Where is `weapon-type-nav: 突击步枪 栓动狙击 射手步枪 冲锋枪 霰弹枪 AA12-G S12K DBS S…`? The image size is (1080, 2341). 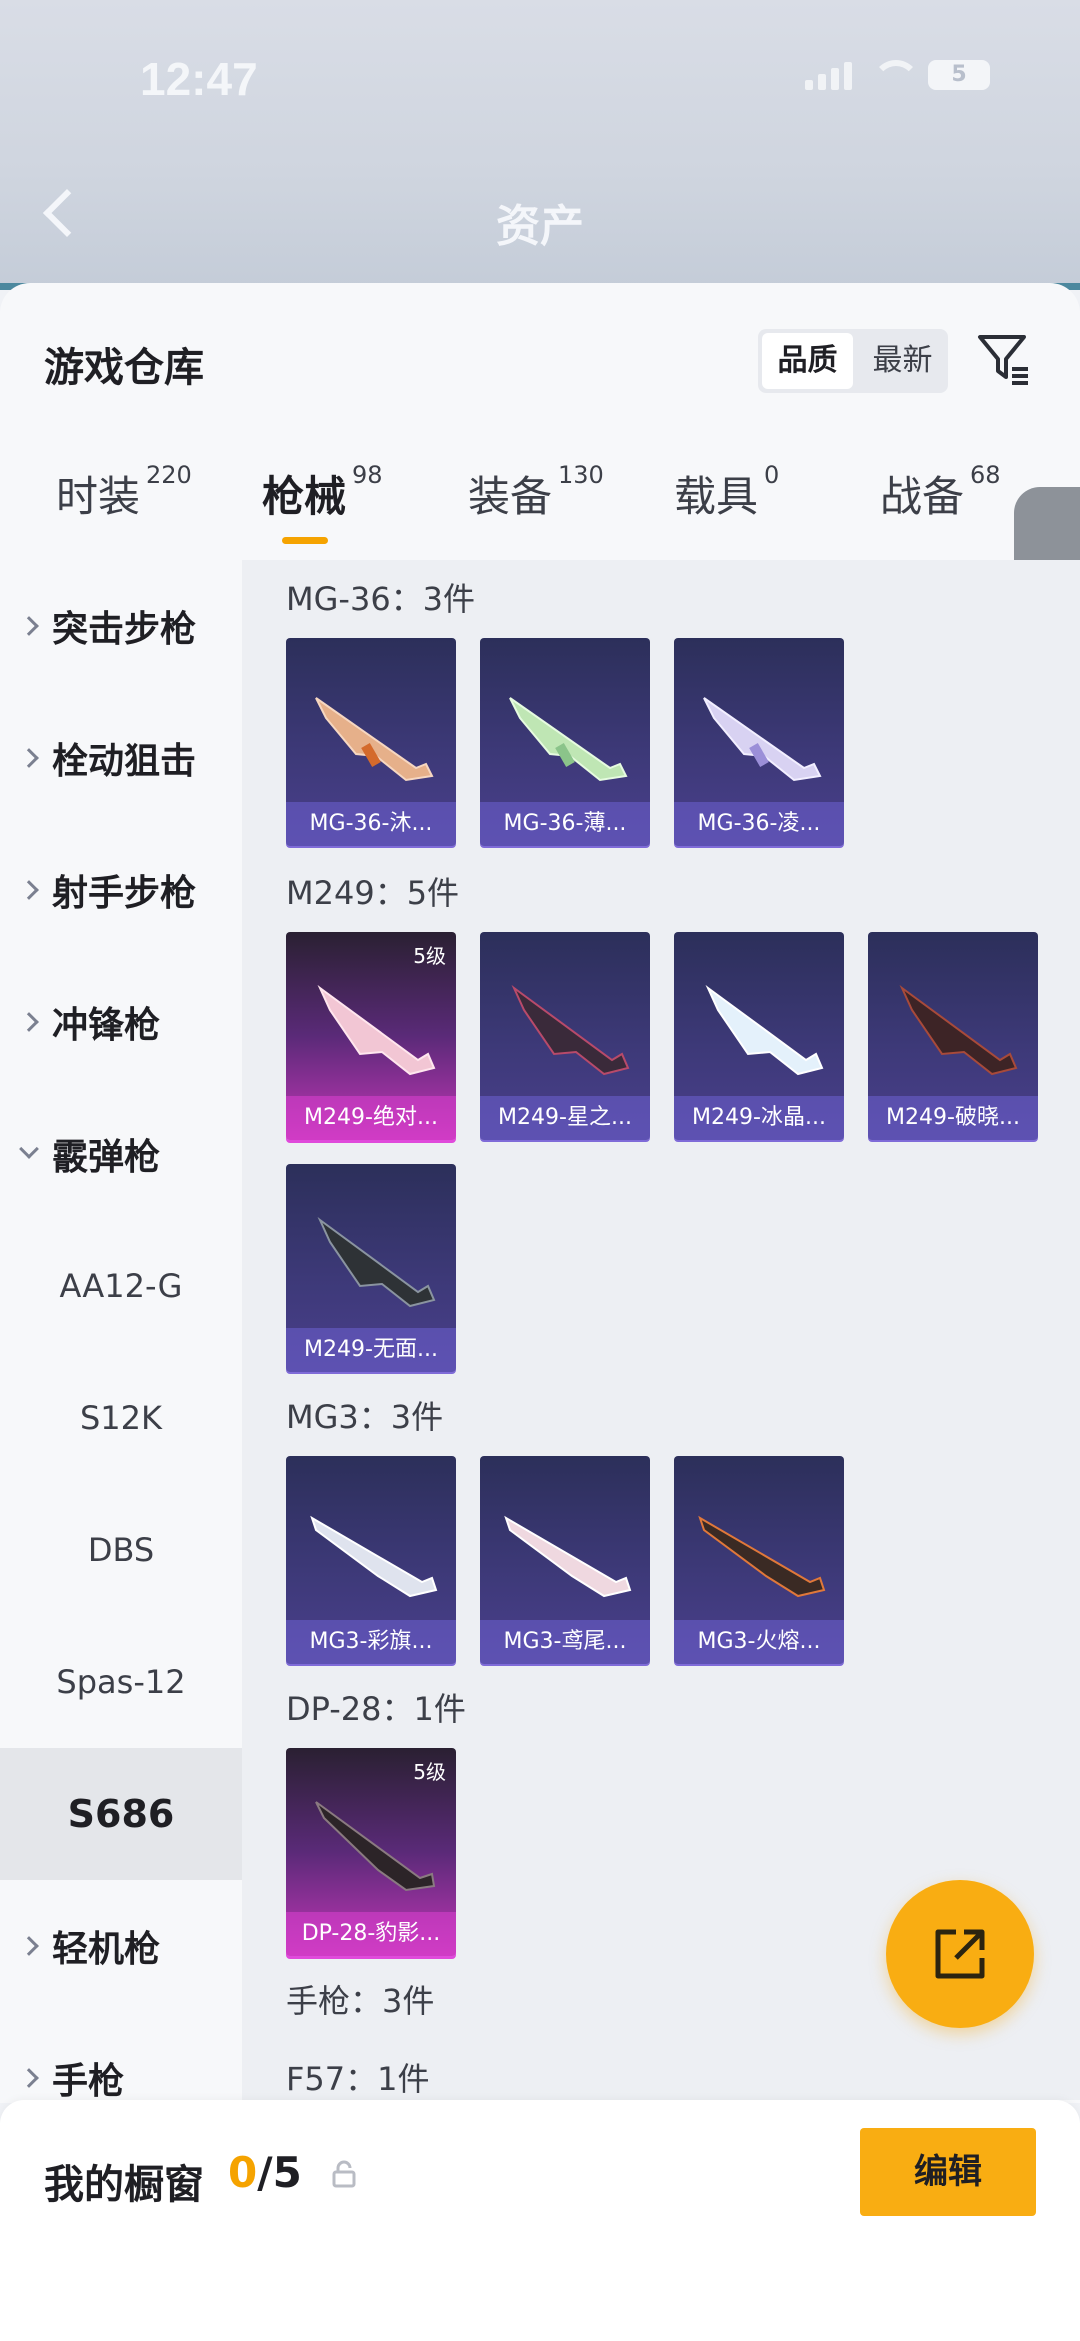 weapon-type-nav: 突击步枪 栓动狙击 射手步枪 冲锋枪 霰弹枪 AA12-G S12K DBS S… is located at coordinates (121, 1331).